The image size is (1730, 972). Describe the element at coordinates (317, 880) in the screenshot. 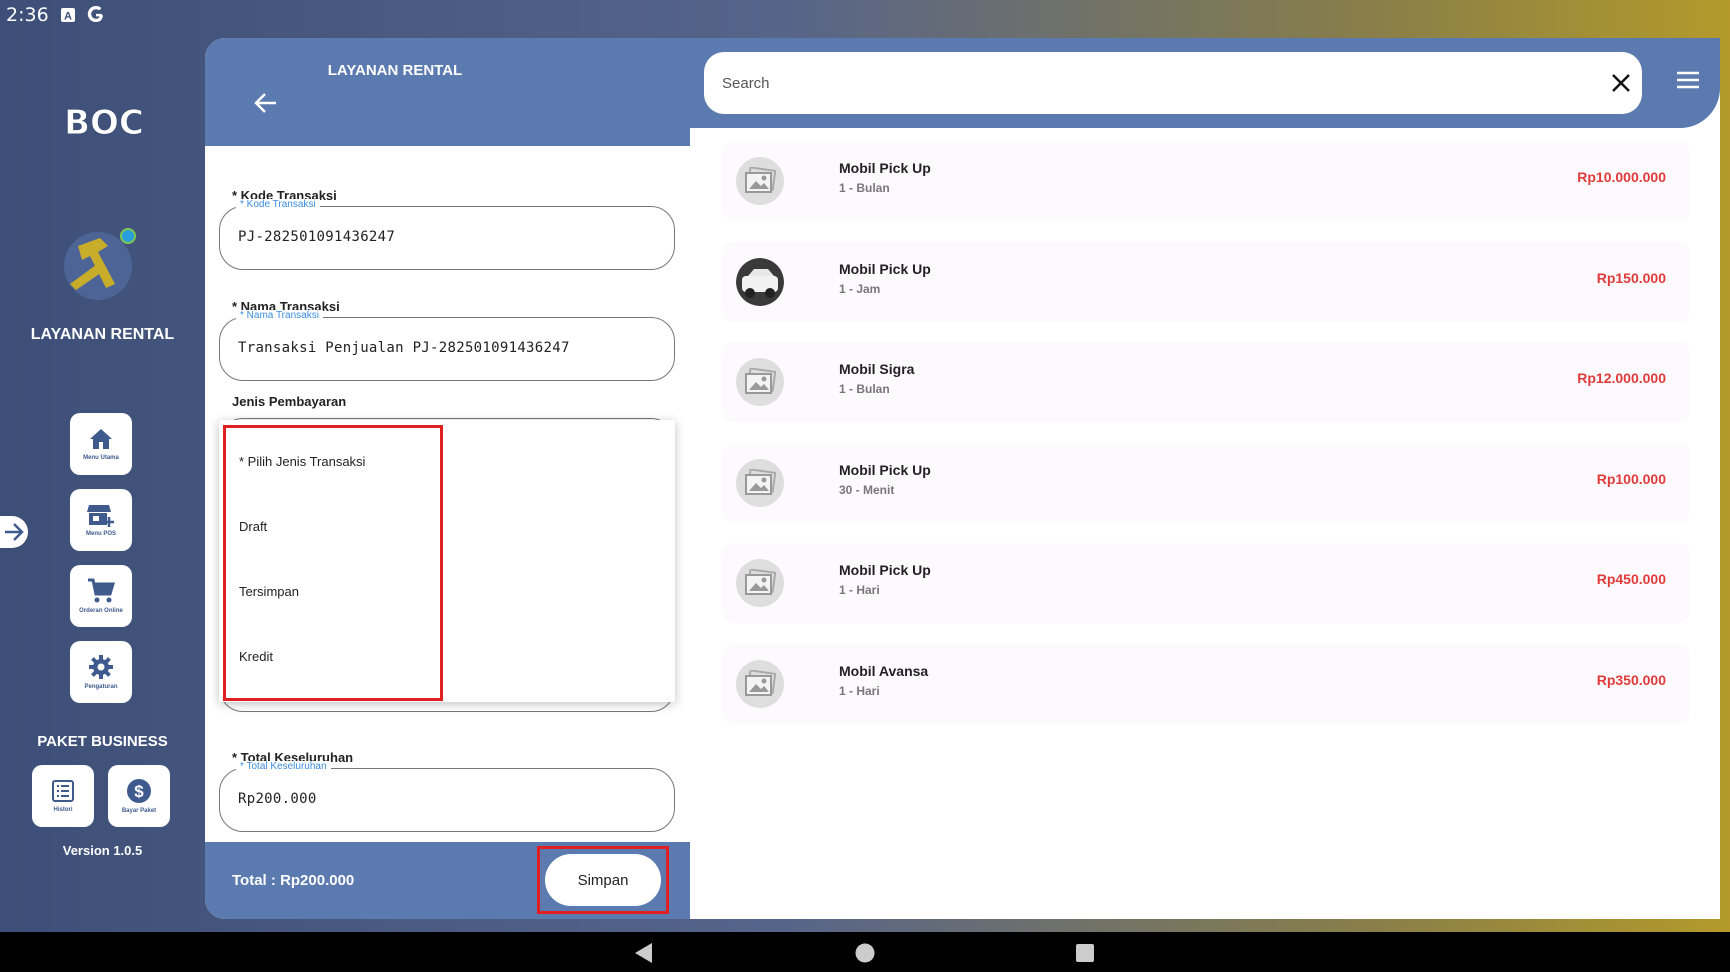

I see `footer-total-value: Rp200.000` at that location.